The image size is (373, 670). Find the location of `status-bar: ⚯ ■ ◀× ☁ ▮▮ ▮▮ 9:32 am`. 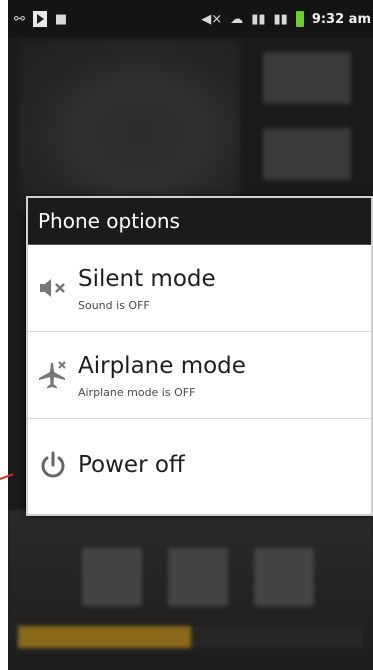

status-bar: ⚯ ■ ◀× ☁ ▮▮ ▮▮ 9:32 am is located at coordinates (190, 19).